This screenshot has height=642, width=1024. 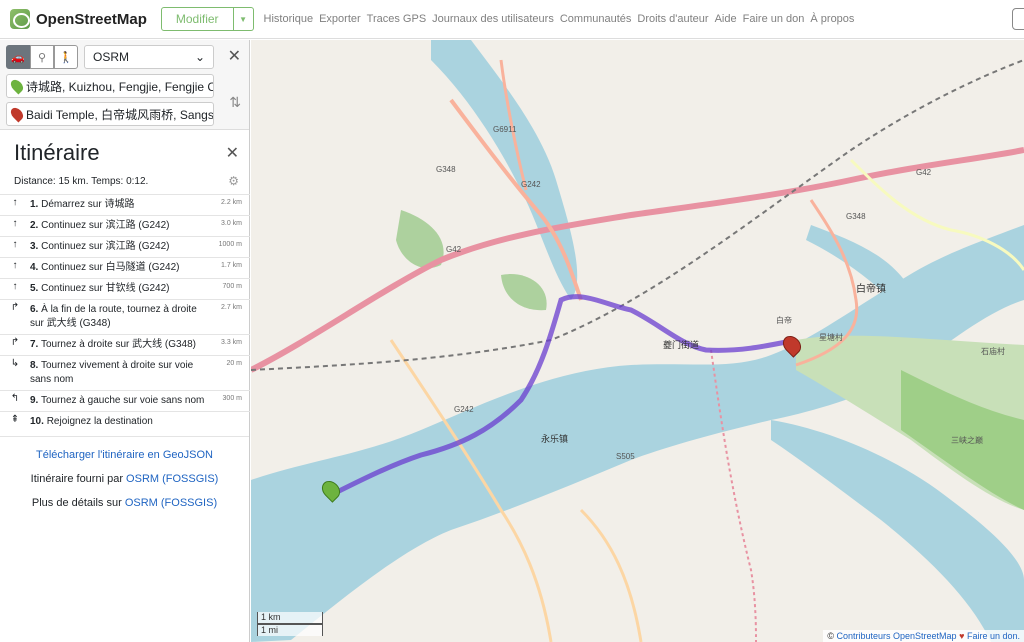 What do you see at coordinates (34, 267) in the screenshot?
I see `step-number: 4.` at bounding box center [34, 267].